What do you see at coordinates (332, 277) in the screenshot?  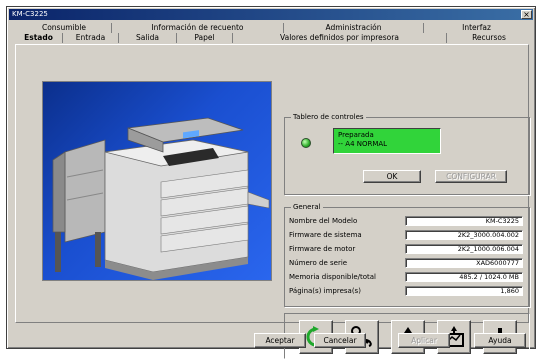 I see `memory-label: Memoria disponible/total` at bounding box center [332, 277].